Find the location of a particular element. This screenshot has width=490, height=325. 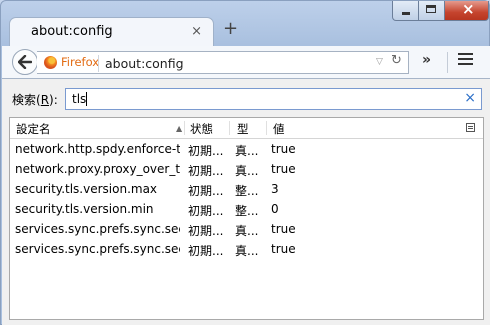

url-text: about:config is located at coordinates (144, 63).